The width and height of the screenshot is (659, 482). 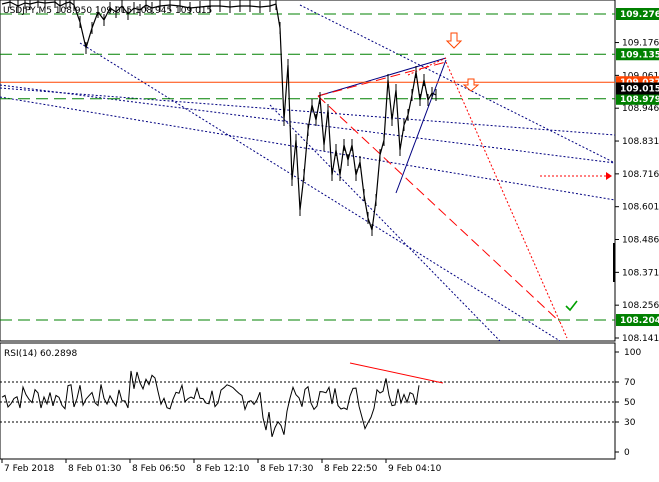 What do you see at coordinates (640, 142) in the screenshot?
I see `price-tick-label: 108.831` at bounding box center [640, 142].